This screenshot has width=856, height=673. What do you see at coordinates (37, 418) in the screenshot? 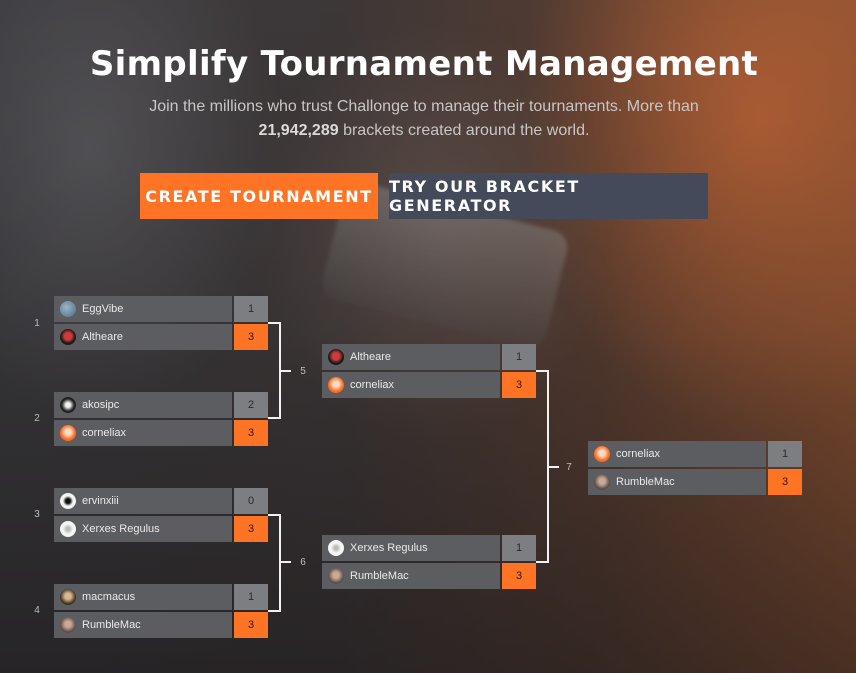
I see `match-label: 2` at bounding box center [37, 418].